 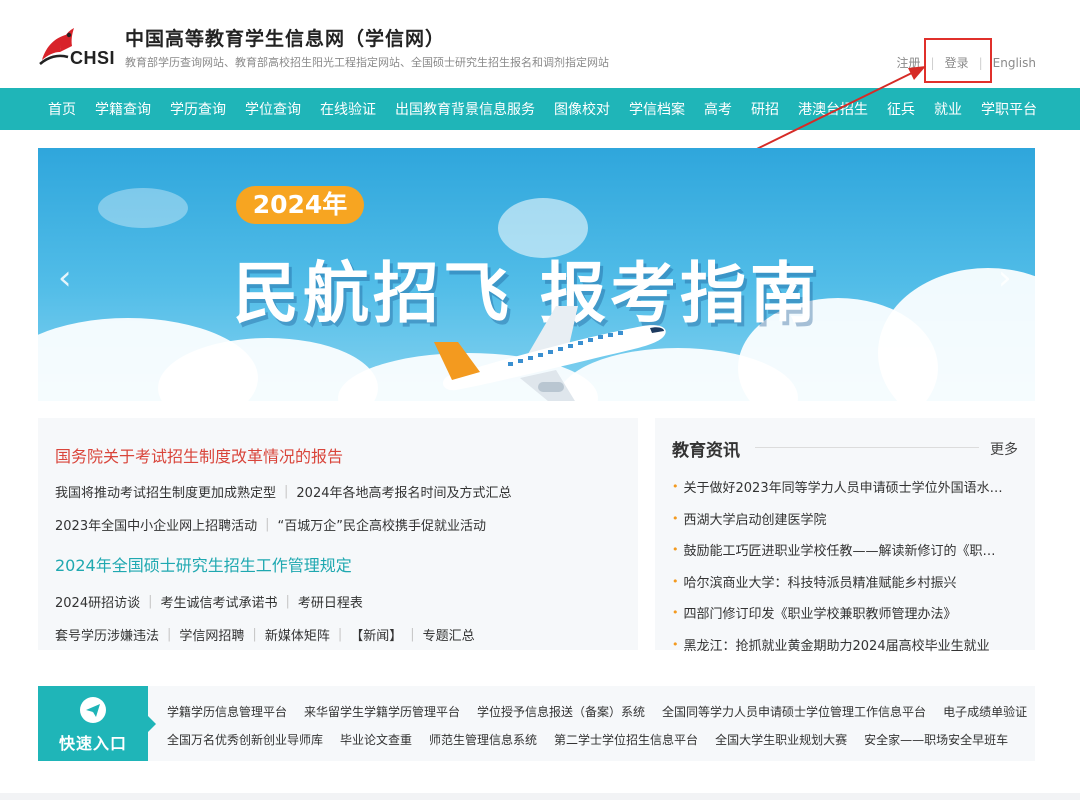 What do you see at coordinates (958, 60) in the screenshot?
I see `login-highlight-box` at bounding box center [958, 60].